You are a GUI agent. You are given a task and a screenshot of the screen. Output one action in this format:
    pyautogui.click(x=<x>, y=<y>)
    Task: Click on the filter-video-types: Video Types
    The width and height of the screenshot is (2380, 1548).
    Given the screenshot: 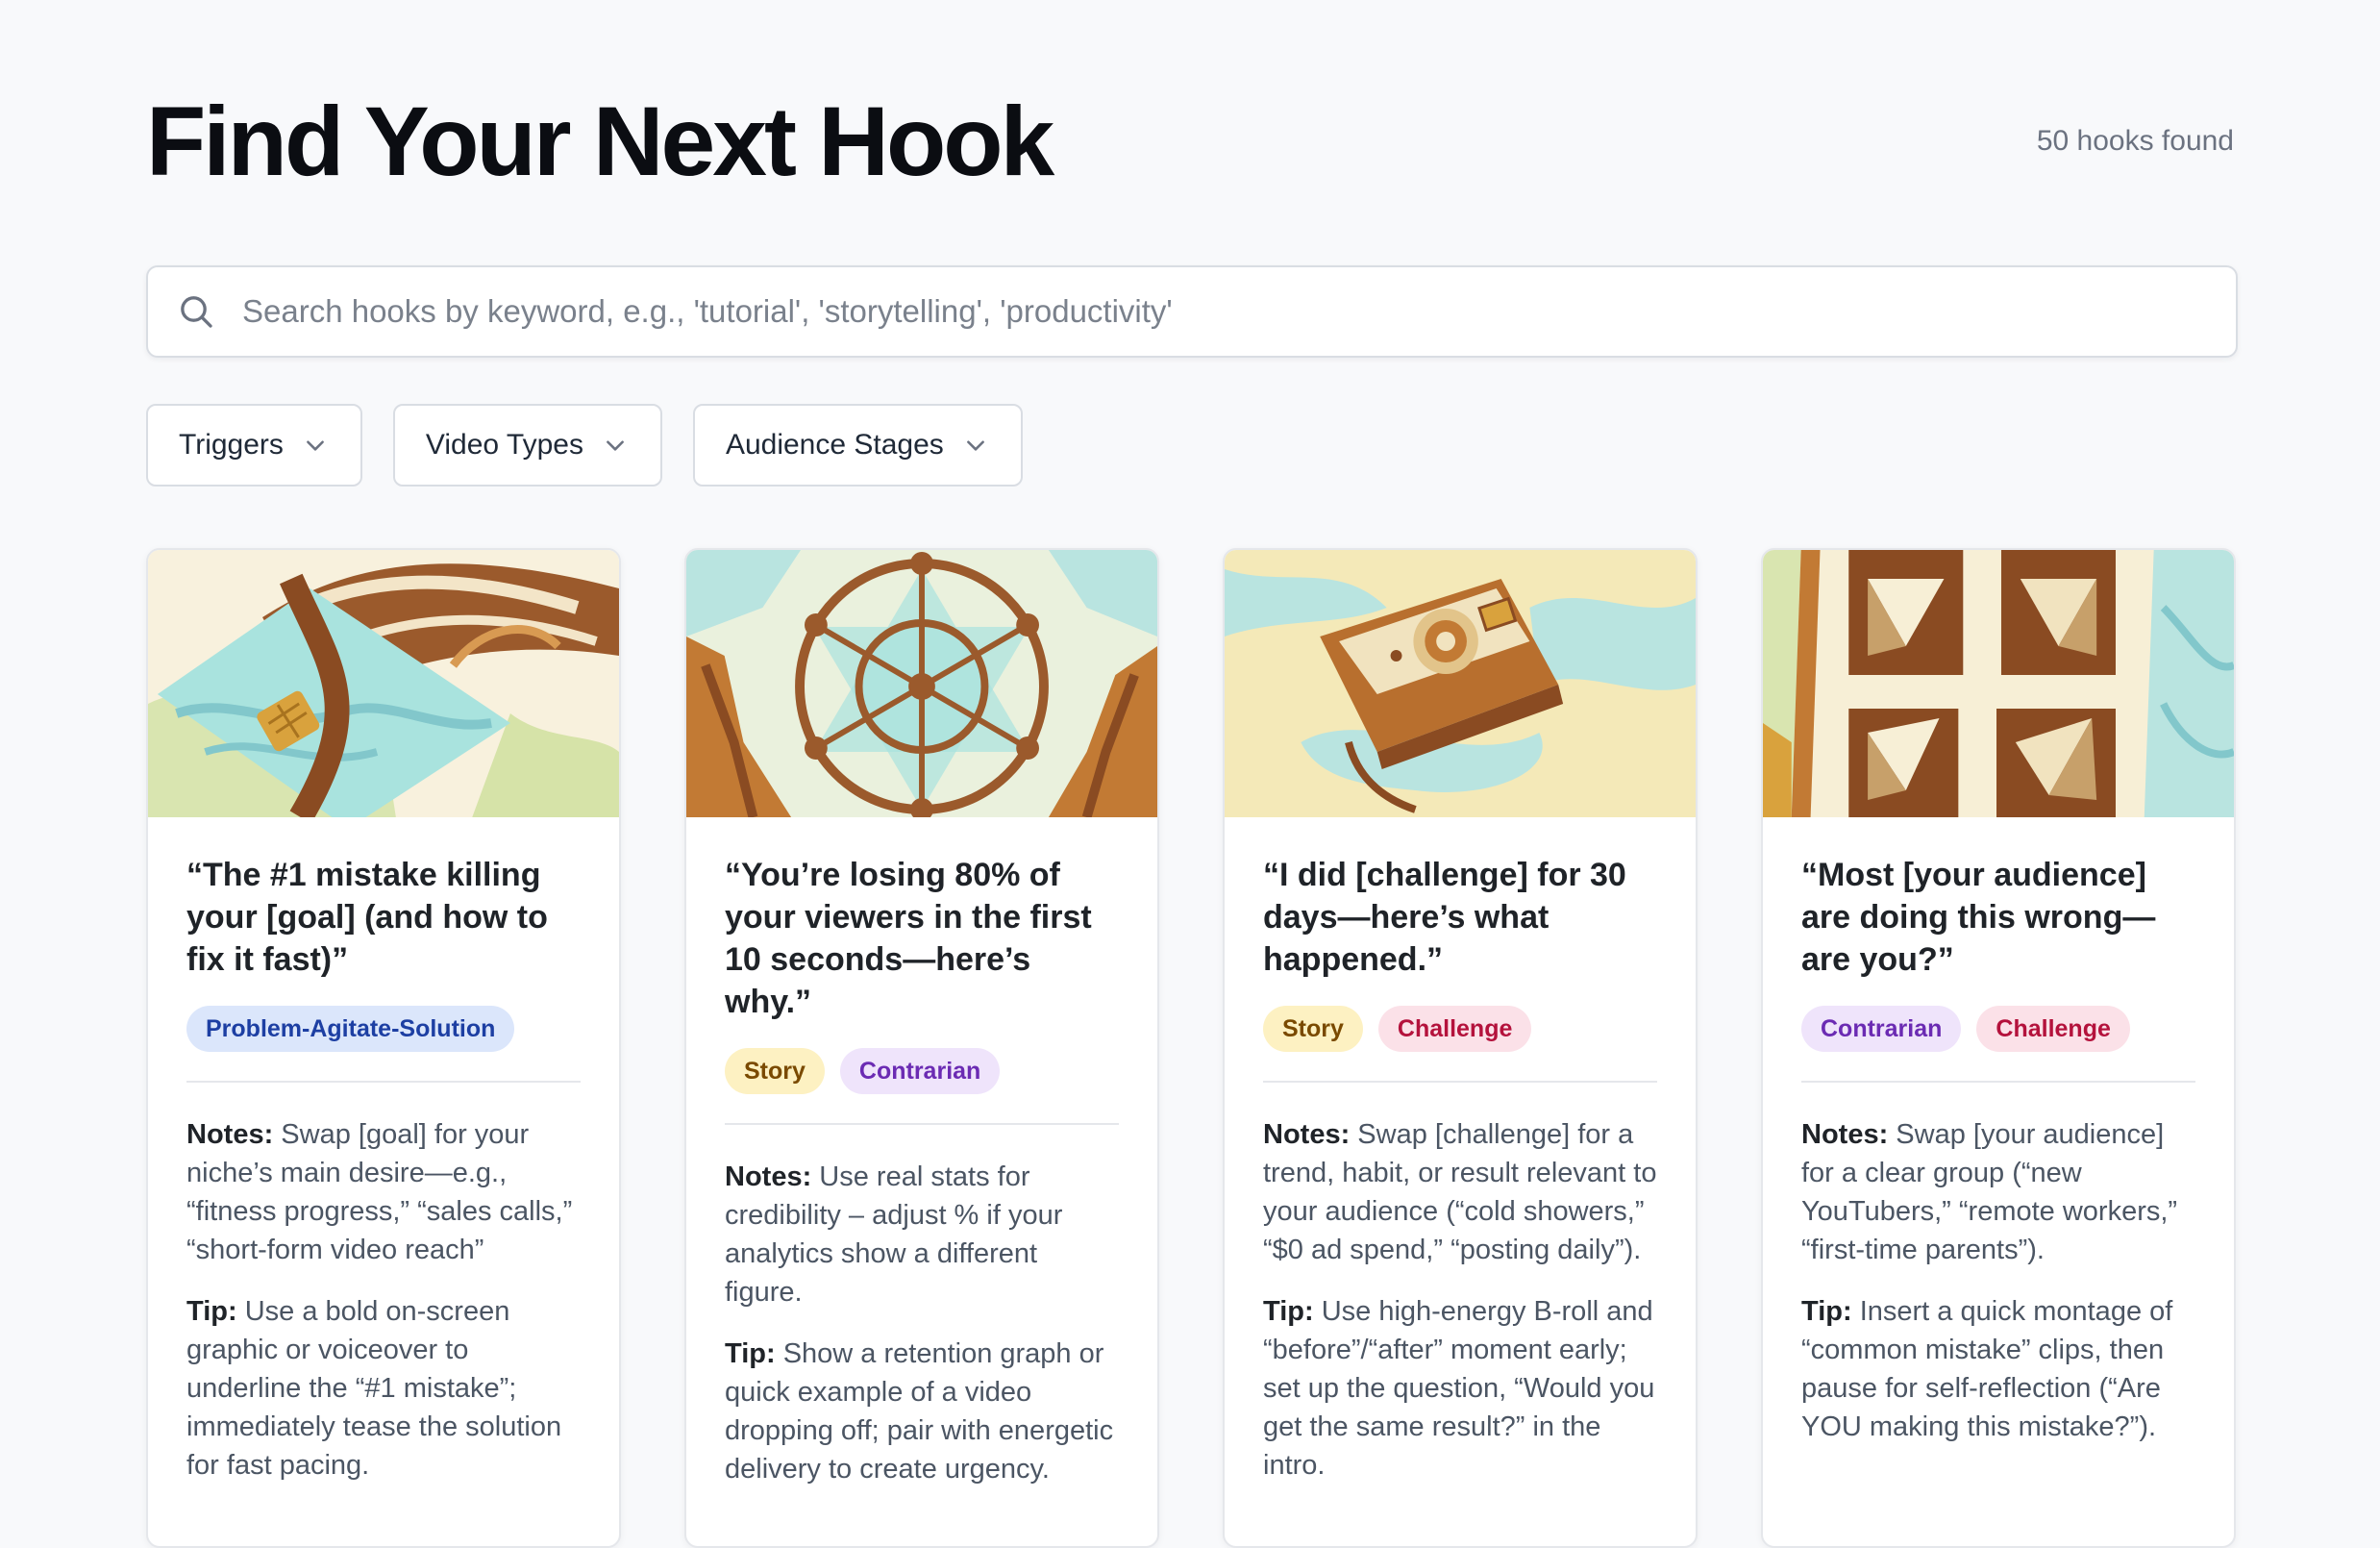 What is the action you would take?
    pyautogui.click(x=527, y=445)
    